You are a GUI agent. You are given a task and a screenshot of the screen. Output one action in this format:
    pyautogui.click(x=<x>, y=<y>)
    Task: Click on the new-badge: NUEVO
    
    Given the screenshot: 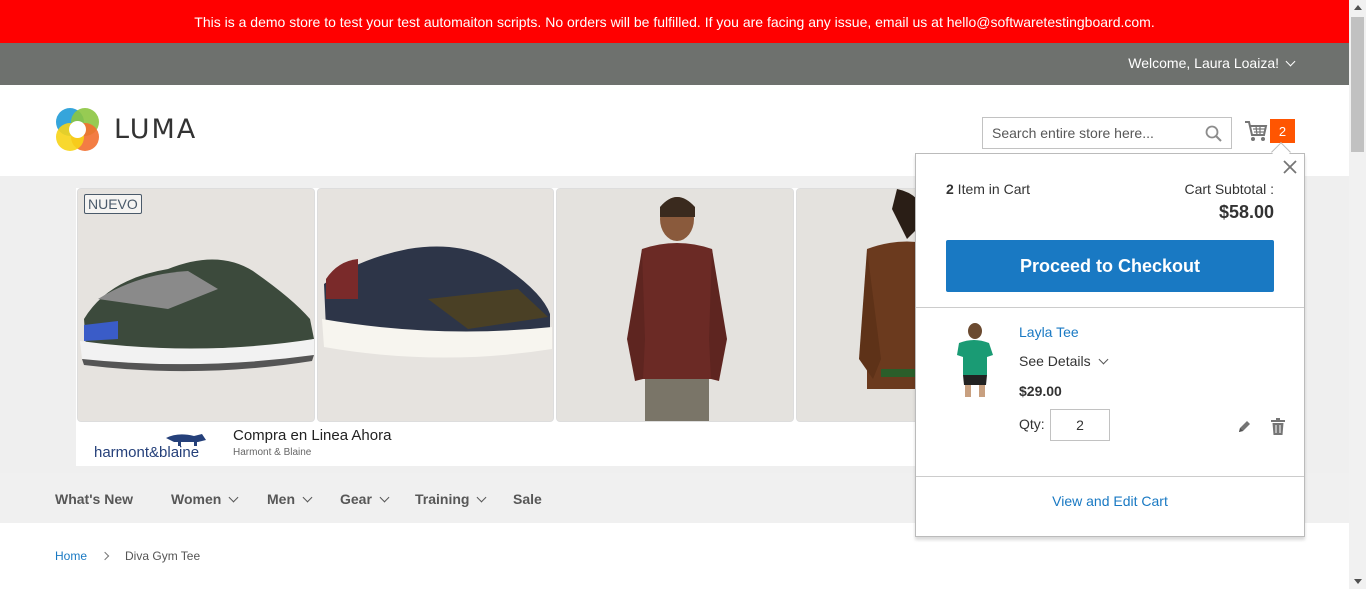 What is the action you would take?
    pyautogui.click(x=113, y=204)
    